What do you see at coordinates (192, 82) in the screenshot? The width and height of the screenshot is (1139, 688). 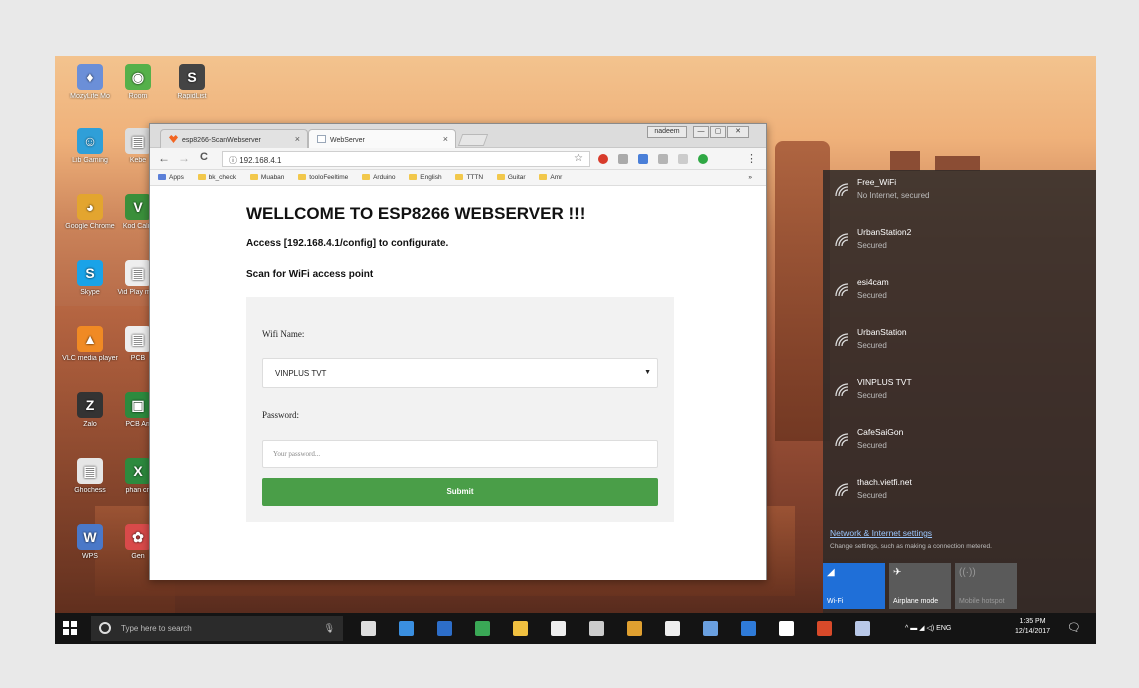 I see `desktop-icon: S RapidList` at bounding box center [192, 82].